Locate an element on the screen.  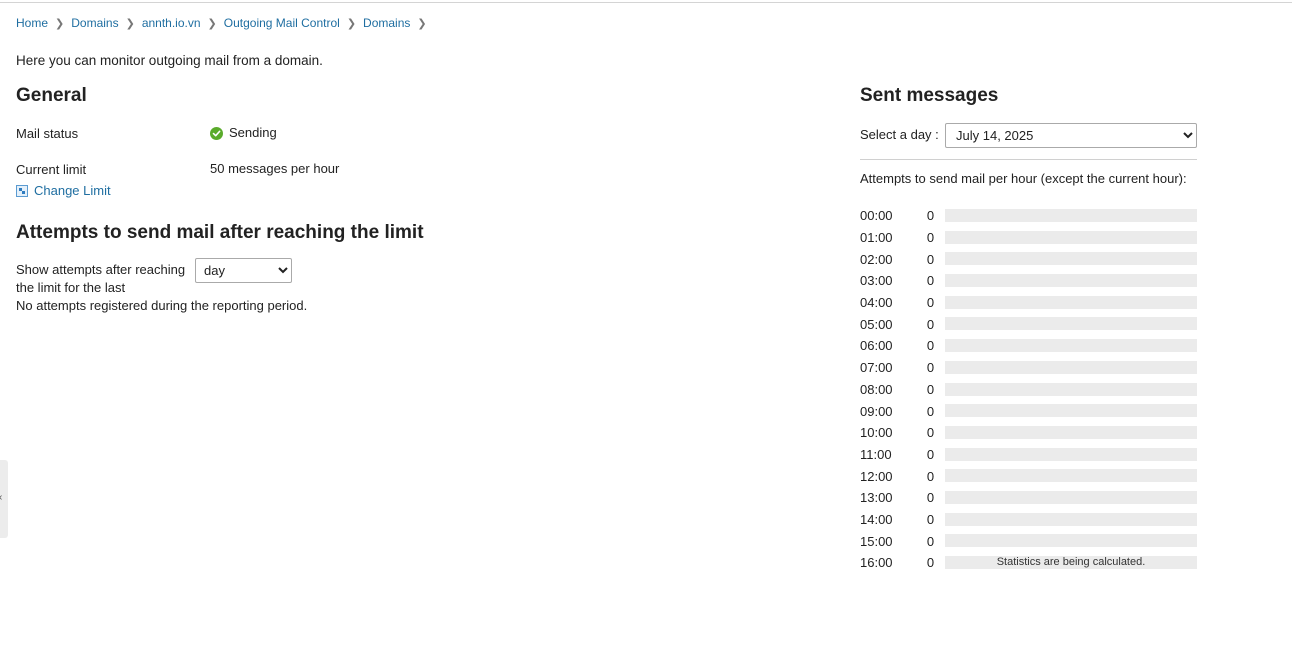
hour-time: 11:00 is located at coordinates (876, 454).